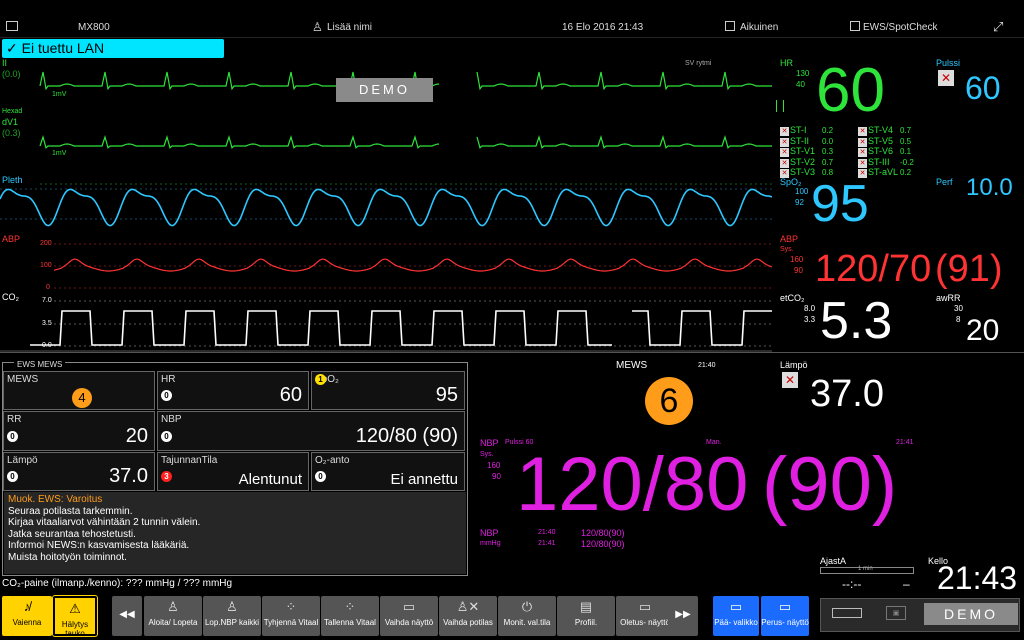 The width and height of the screenshot is (1024, 640). What do you see at coordinates (4, 63) in the screenshot?
I see `ecg1-label: II` at bounding box center [4, 63].